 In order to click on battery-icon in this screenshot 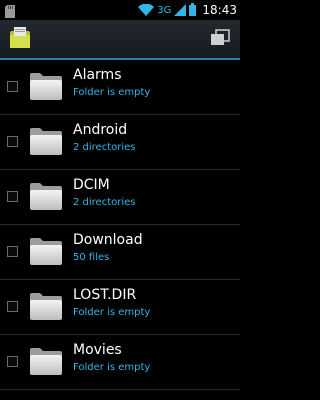, I will do `click(193, 10)`.